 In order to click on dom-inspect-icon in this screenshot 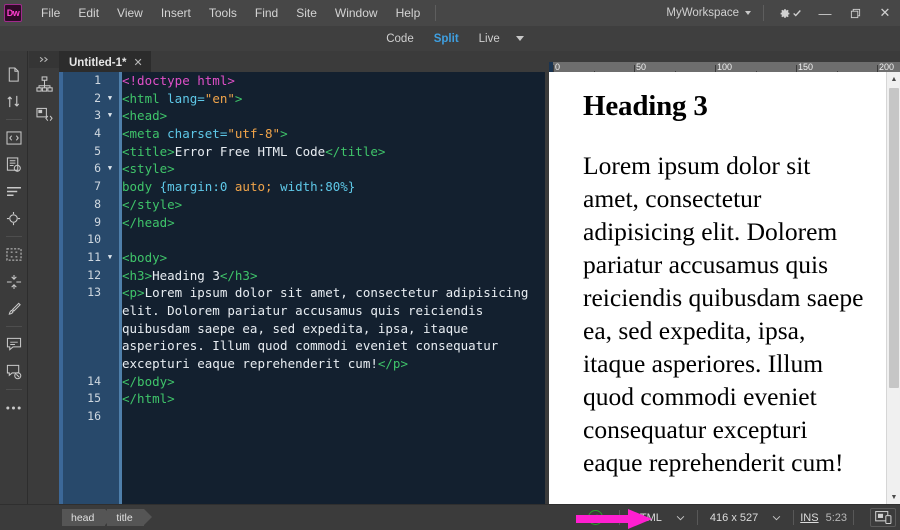, I will do `click(14, 164)`.